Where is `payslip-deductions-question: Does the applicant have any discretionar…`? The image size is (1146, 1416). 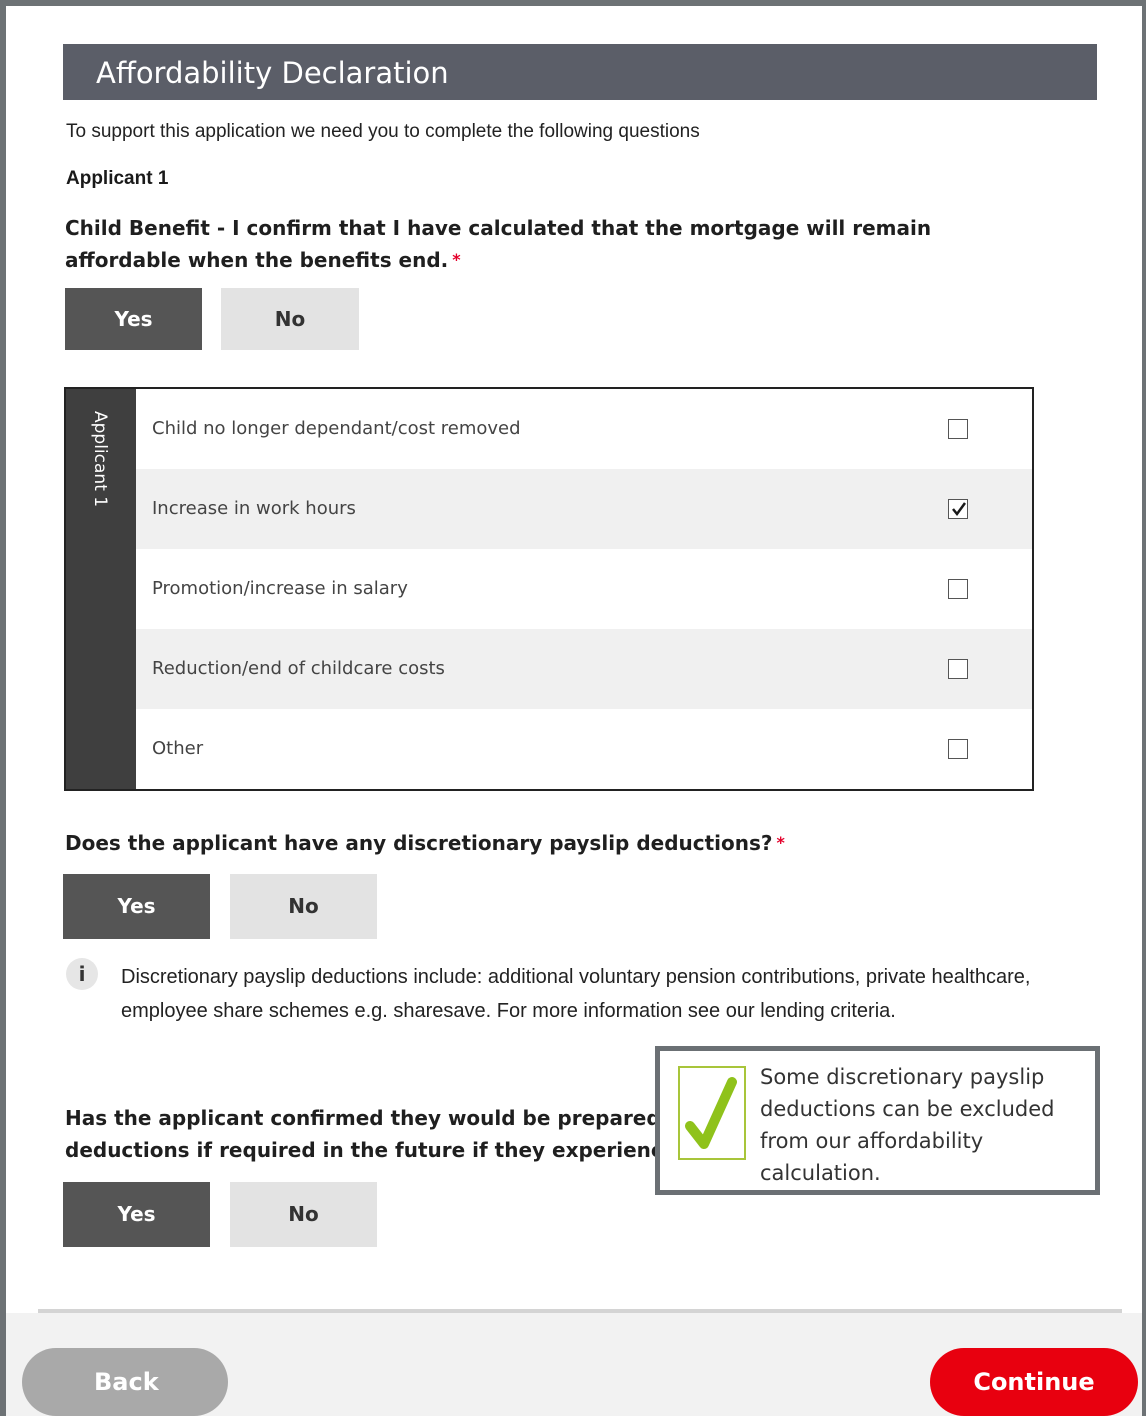
payslip-deductions-question: Does the applicant have any discretionar… is located at coordinates (425, 843).